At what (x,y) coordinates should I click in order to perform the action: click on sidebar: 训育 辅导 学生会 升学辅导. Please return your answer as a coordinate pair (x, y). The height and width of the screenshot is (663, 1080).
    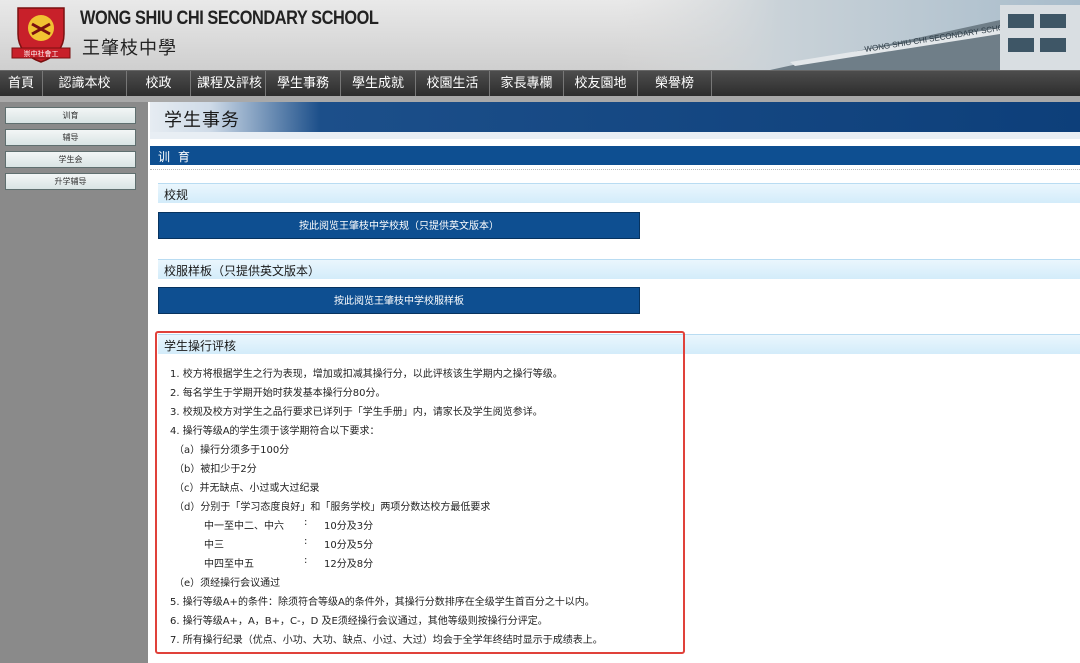
    Looking at the image, I should click on (74, 382).